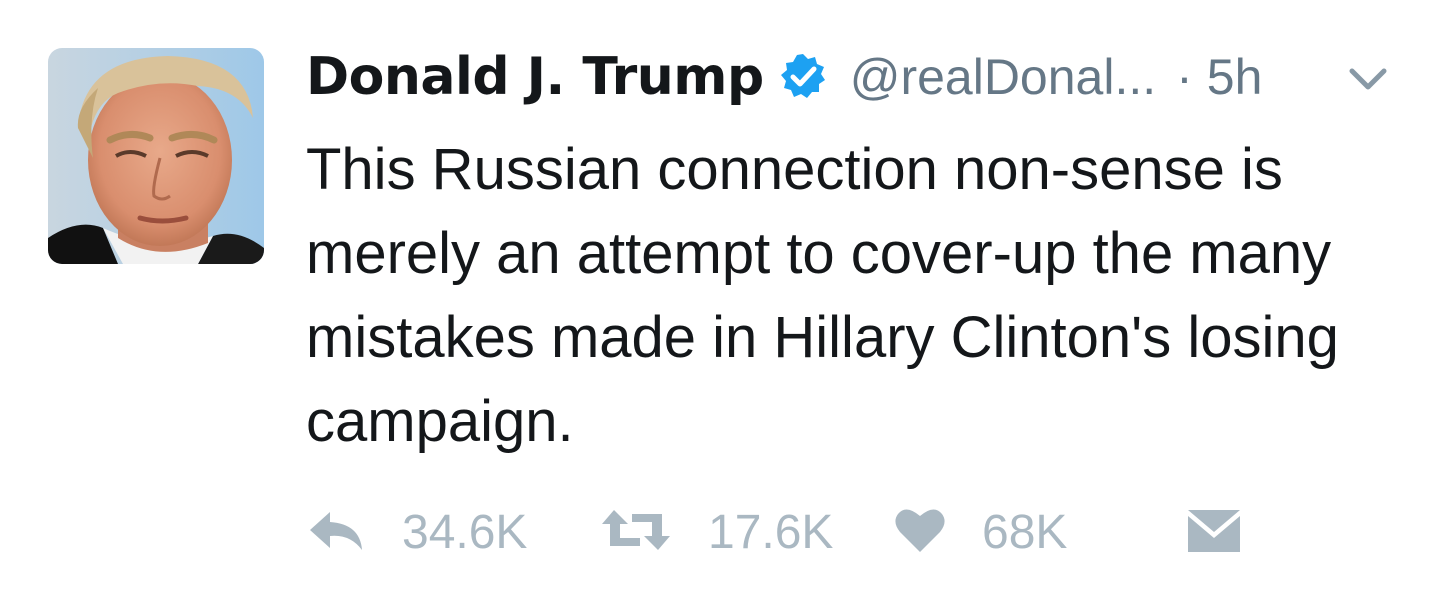 The width and height of the screenshot is (1440, 599). I want to click on reply-button: 34.6K, so click(416, 532).